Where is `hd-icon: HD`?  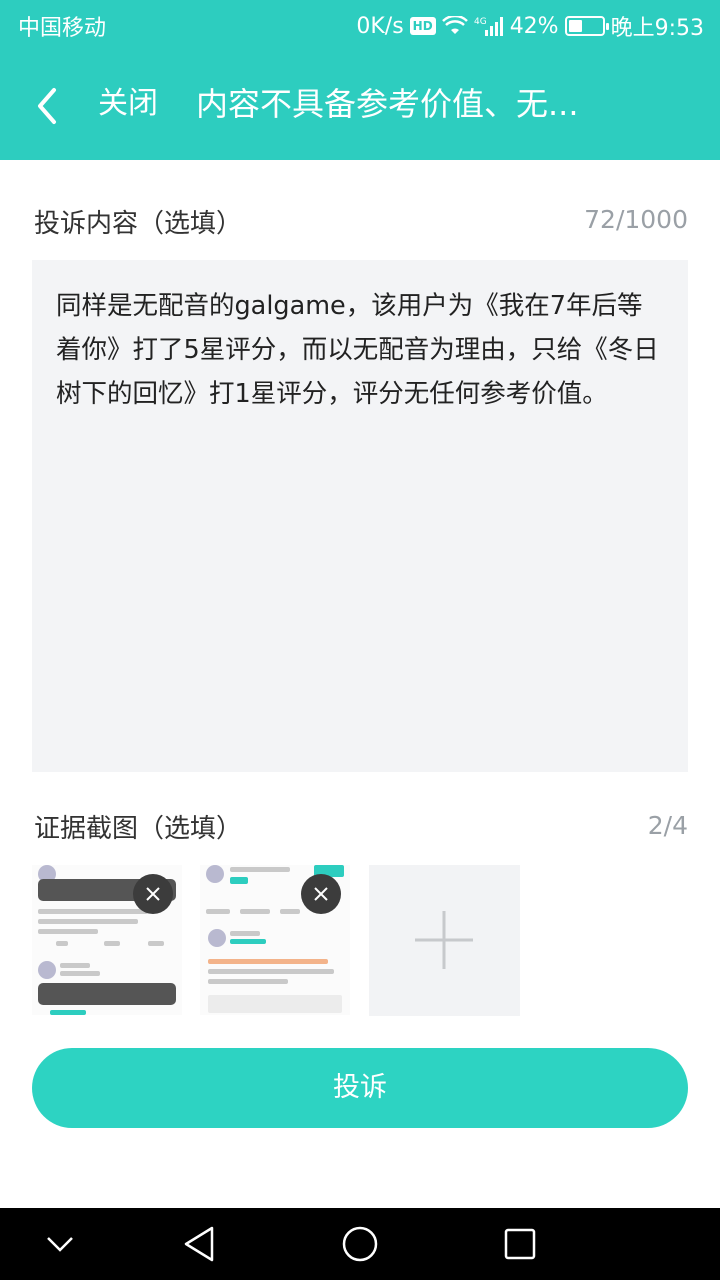 hd-icon: HD is located at coordinates (422, 26).